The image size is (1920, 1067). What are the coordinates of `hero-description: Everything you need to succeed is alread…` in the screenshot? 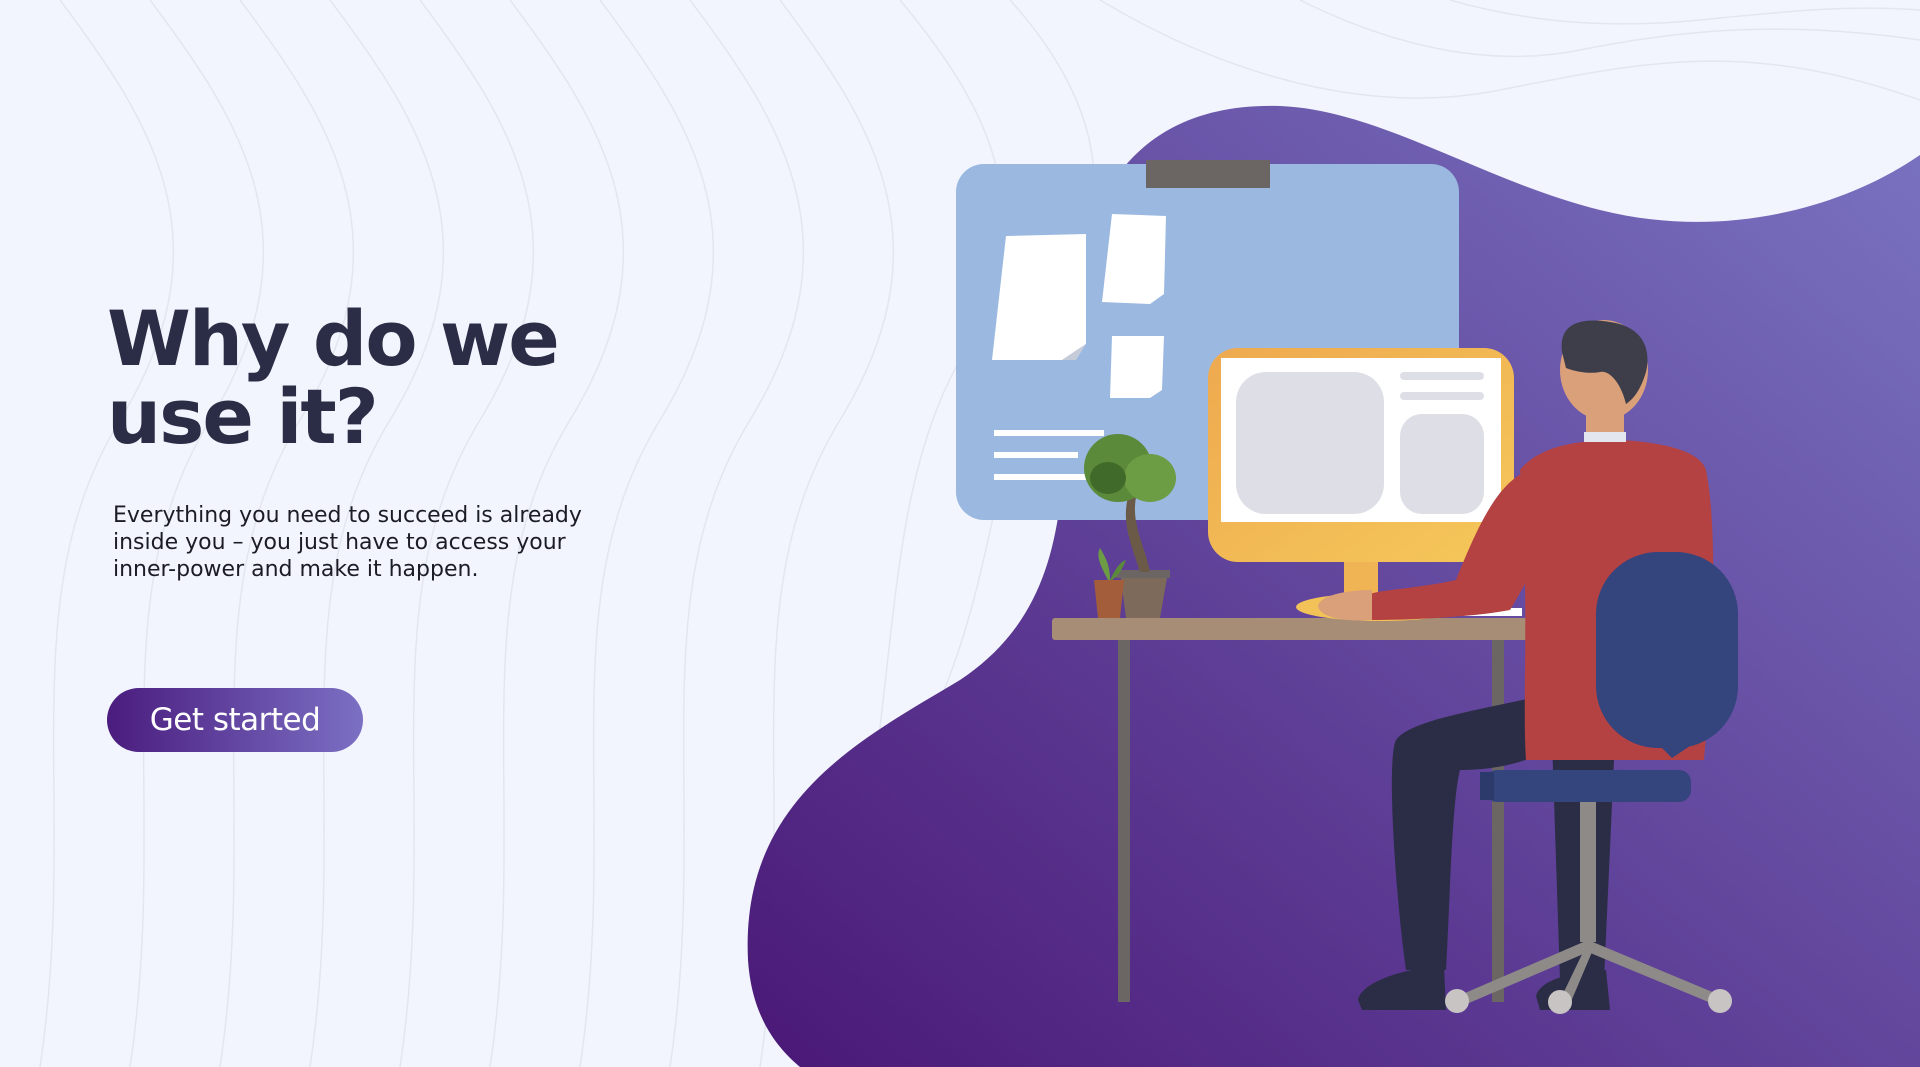 It's located at (347, 542).